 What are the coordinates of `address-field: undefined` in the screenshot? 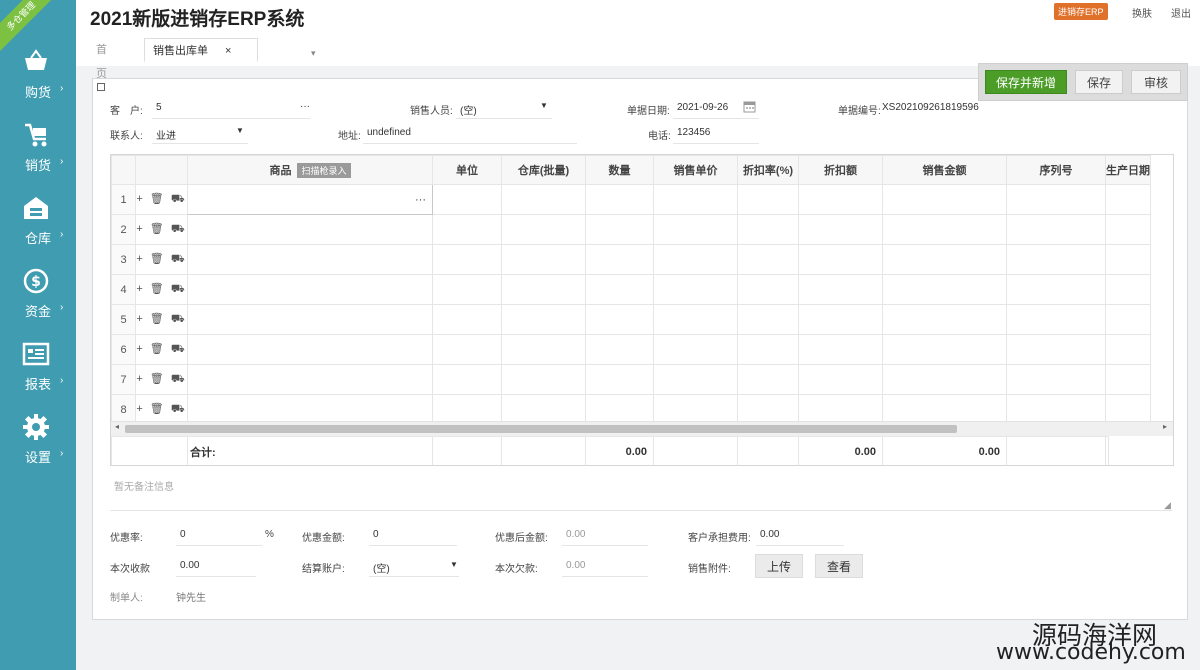 It's located at (389, 132).